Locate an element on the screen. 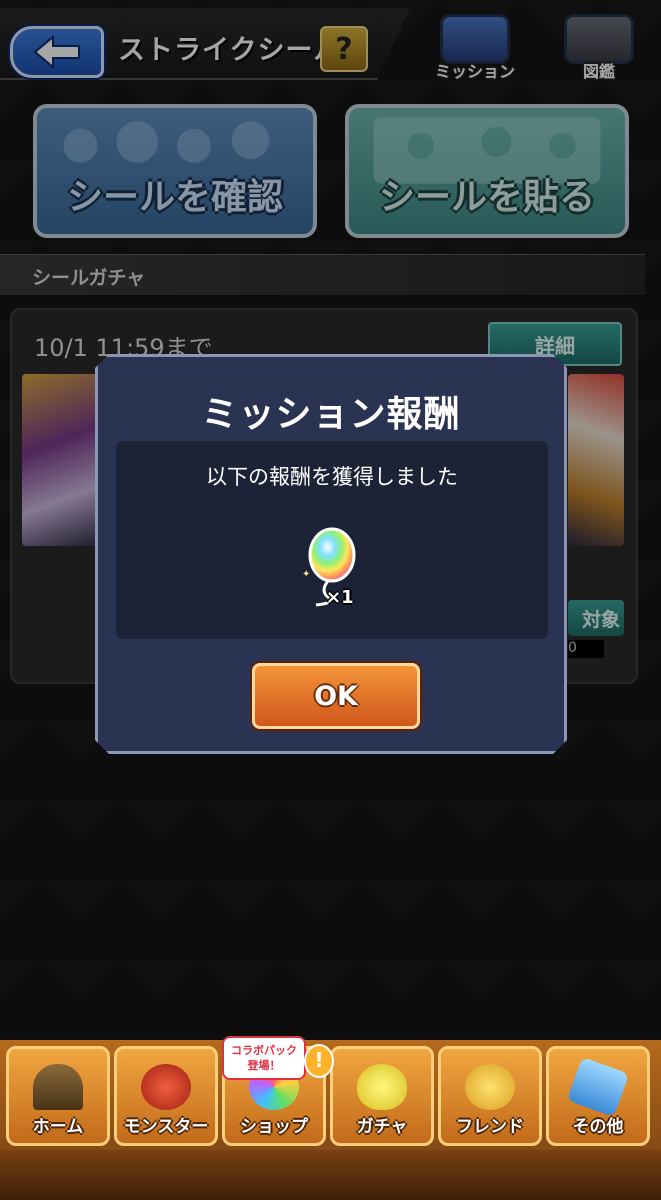  nav-gacha: ガチャ is located at coordinates (382, 1096).